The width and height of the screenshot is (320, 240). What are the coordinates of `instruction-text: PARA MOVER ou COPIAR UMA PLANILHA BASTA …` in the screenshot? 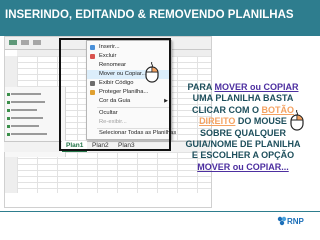 It's located at (243, 127).